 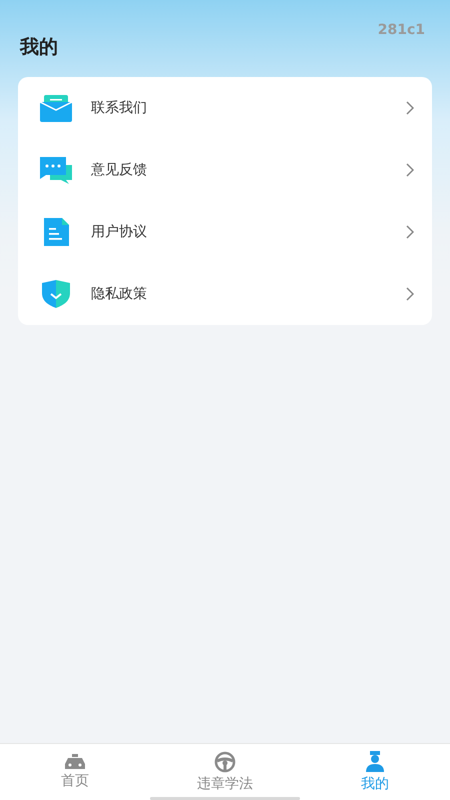 I want to click on envelope-icon, so click(x=56, y=108).